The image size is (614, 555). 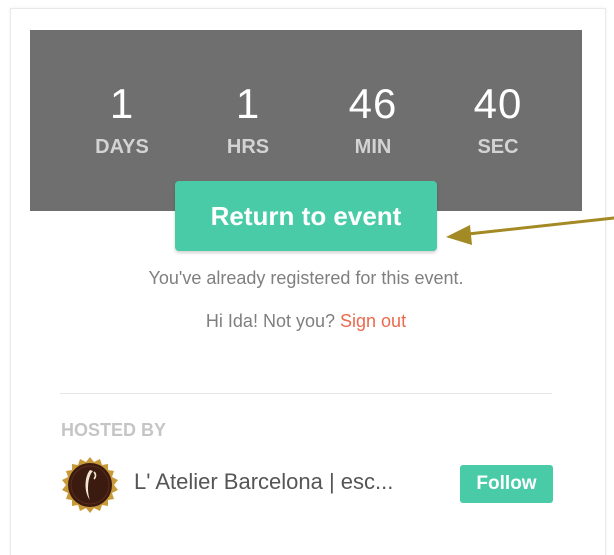 I want to click on section-divider, so click(x=306, y=393).